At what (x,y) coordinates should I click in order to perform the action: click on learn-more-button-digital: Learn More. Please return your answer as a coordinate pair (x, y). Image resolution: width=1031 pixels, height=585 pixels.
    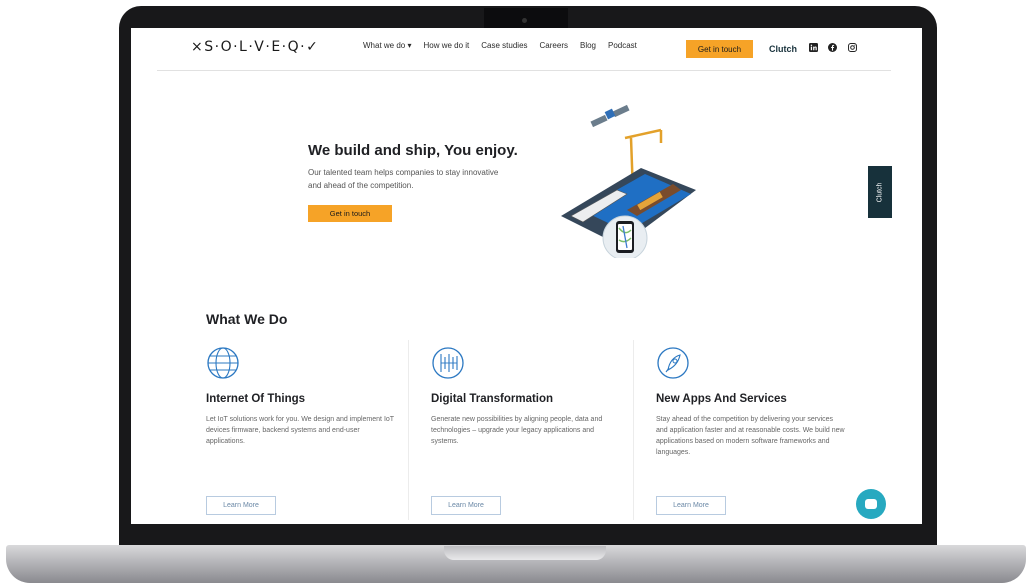
    Looking at the image, I should click on (466, 505).